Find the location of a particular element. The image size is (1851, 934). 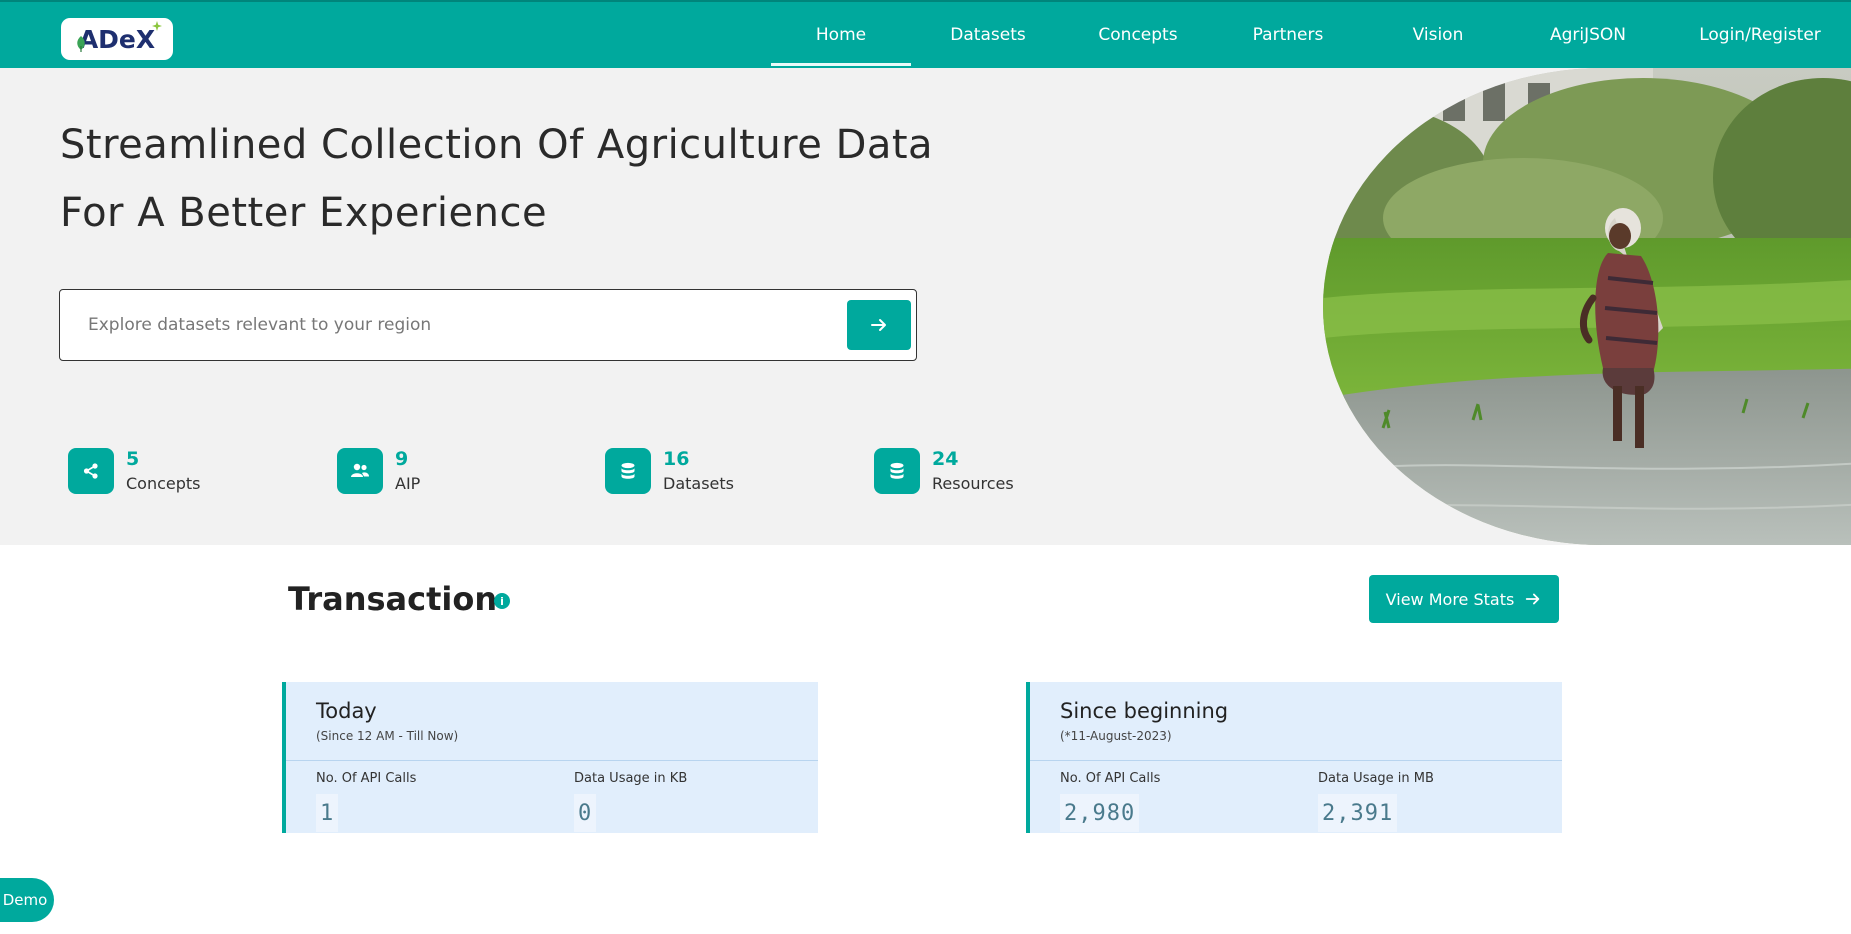

stat-label: AIP is located at coordinates (408, 483).